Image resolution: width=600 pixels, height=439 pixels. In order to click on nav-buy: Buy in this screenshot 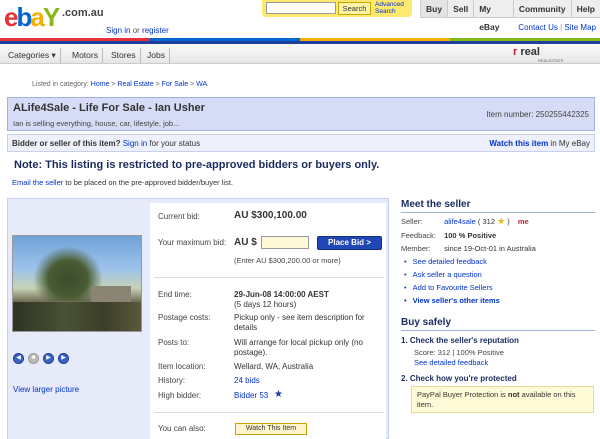, I will do `click(434, 9)`.